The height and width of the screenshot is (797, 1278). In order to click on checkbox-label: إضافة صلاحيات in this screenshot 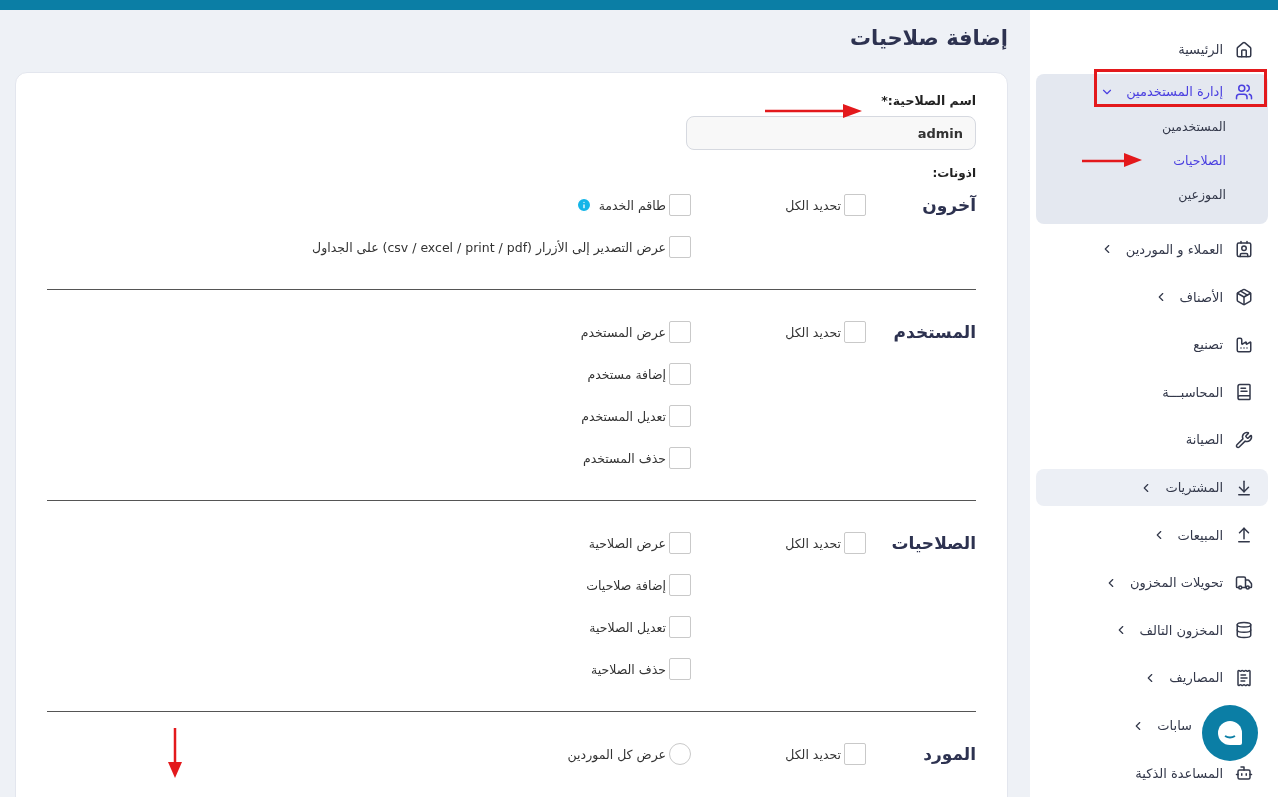, I will do `click(626, 585)`.